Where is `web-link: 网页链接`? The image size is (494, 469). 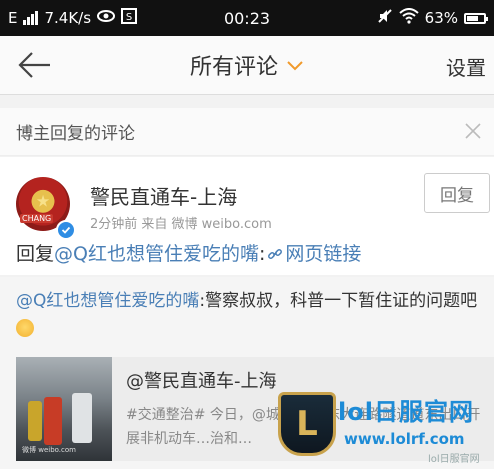 web-link: 网页链接 is located at coordinates (313, 254).